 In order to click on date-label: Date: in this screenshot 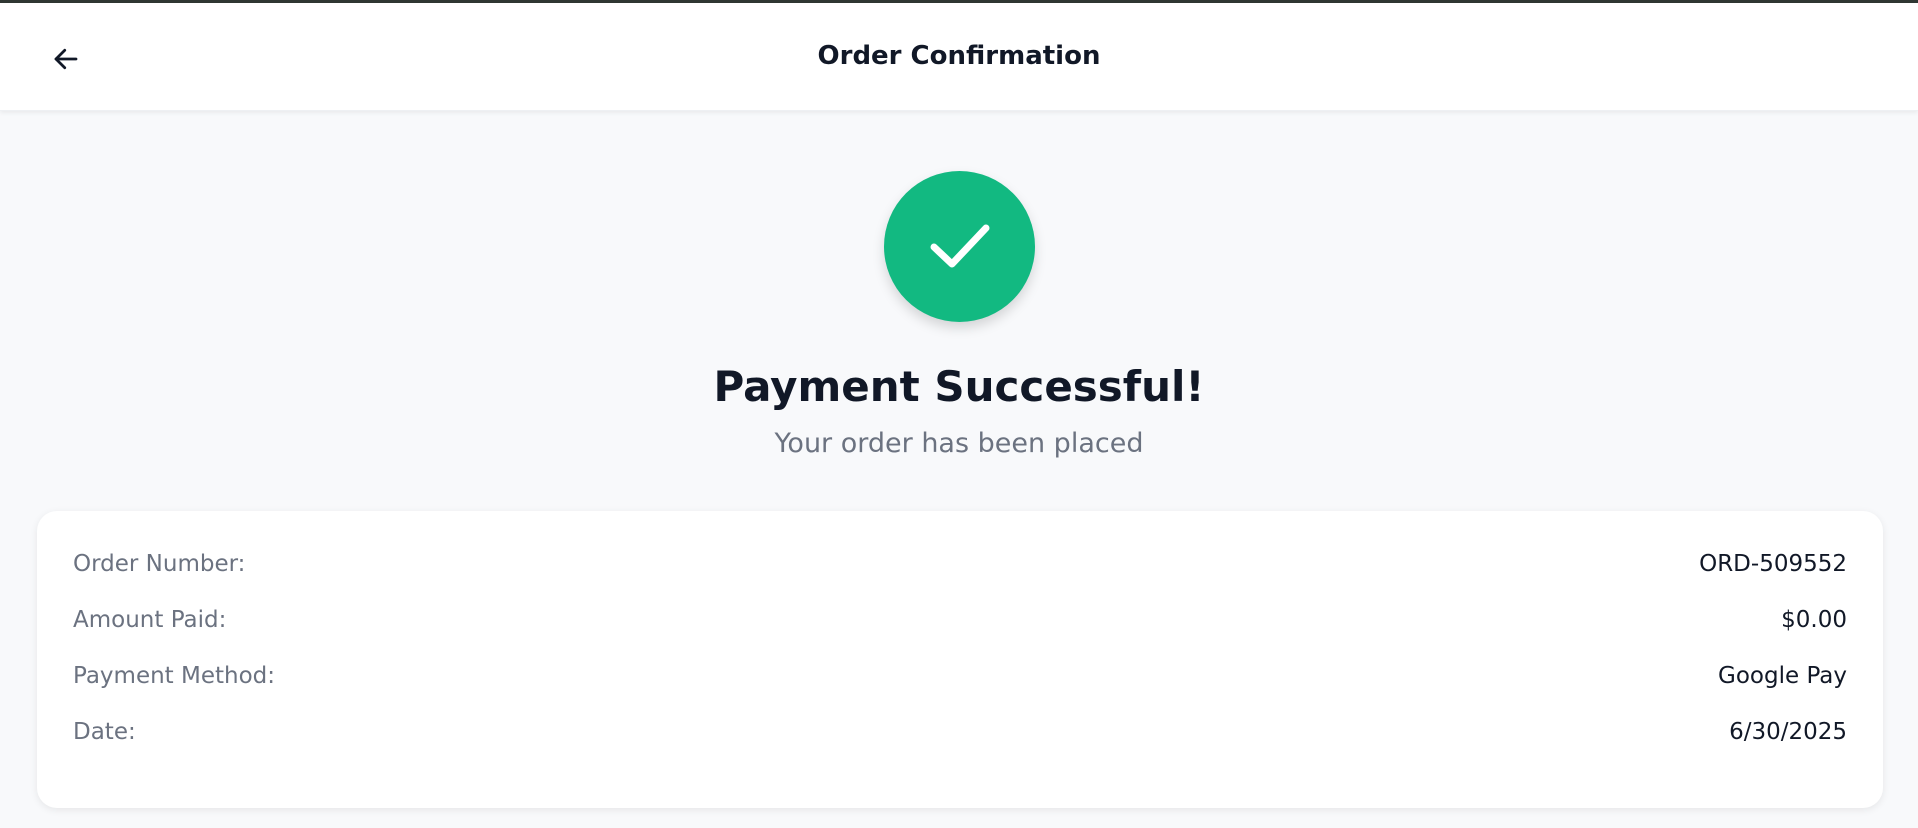, I will do `click(104, 732)`.